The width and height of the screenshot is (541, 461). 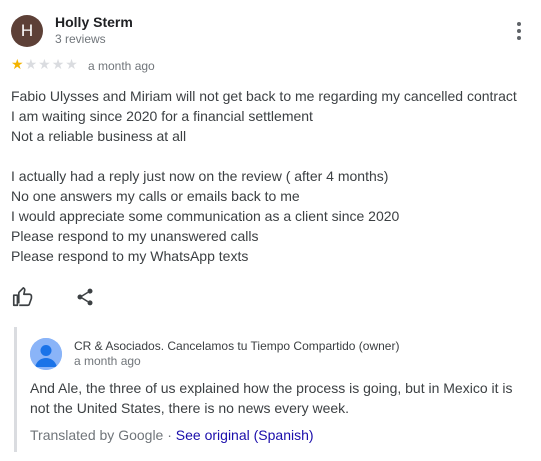 What do you see at coordinates (46, 354) in the screenshot?
I see `person-icon` at bounding box center [46, 354].